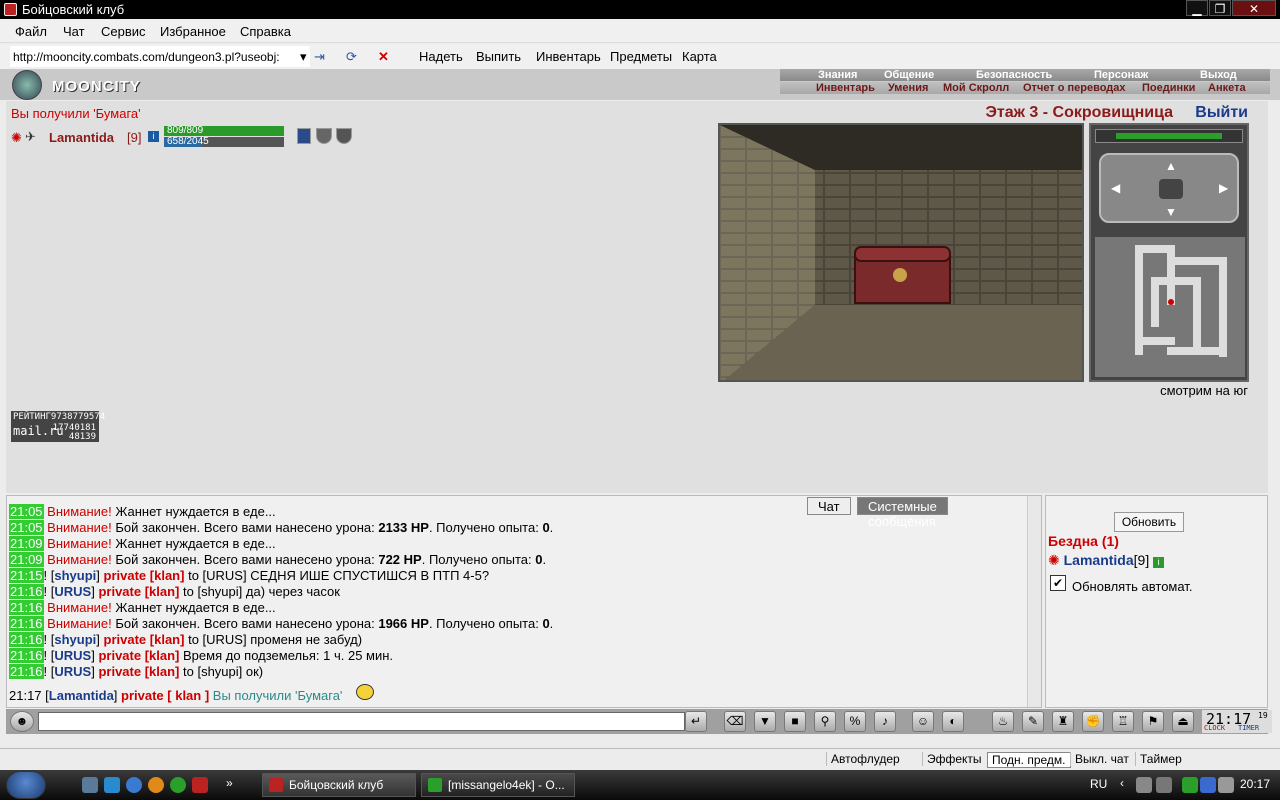  What do you see at coordinates (1183, 721) in the screenshot?
I see `exit-icon: ⏏` at bounding box center [1183, 721].